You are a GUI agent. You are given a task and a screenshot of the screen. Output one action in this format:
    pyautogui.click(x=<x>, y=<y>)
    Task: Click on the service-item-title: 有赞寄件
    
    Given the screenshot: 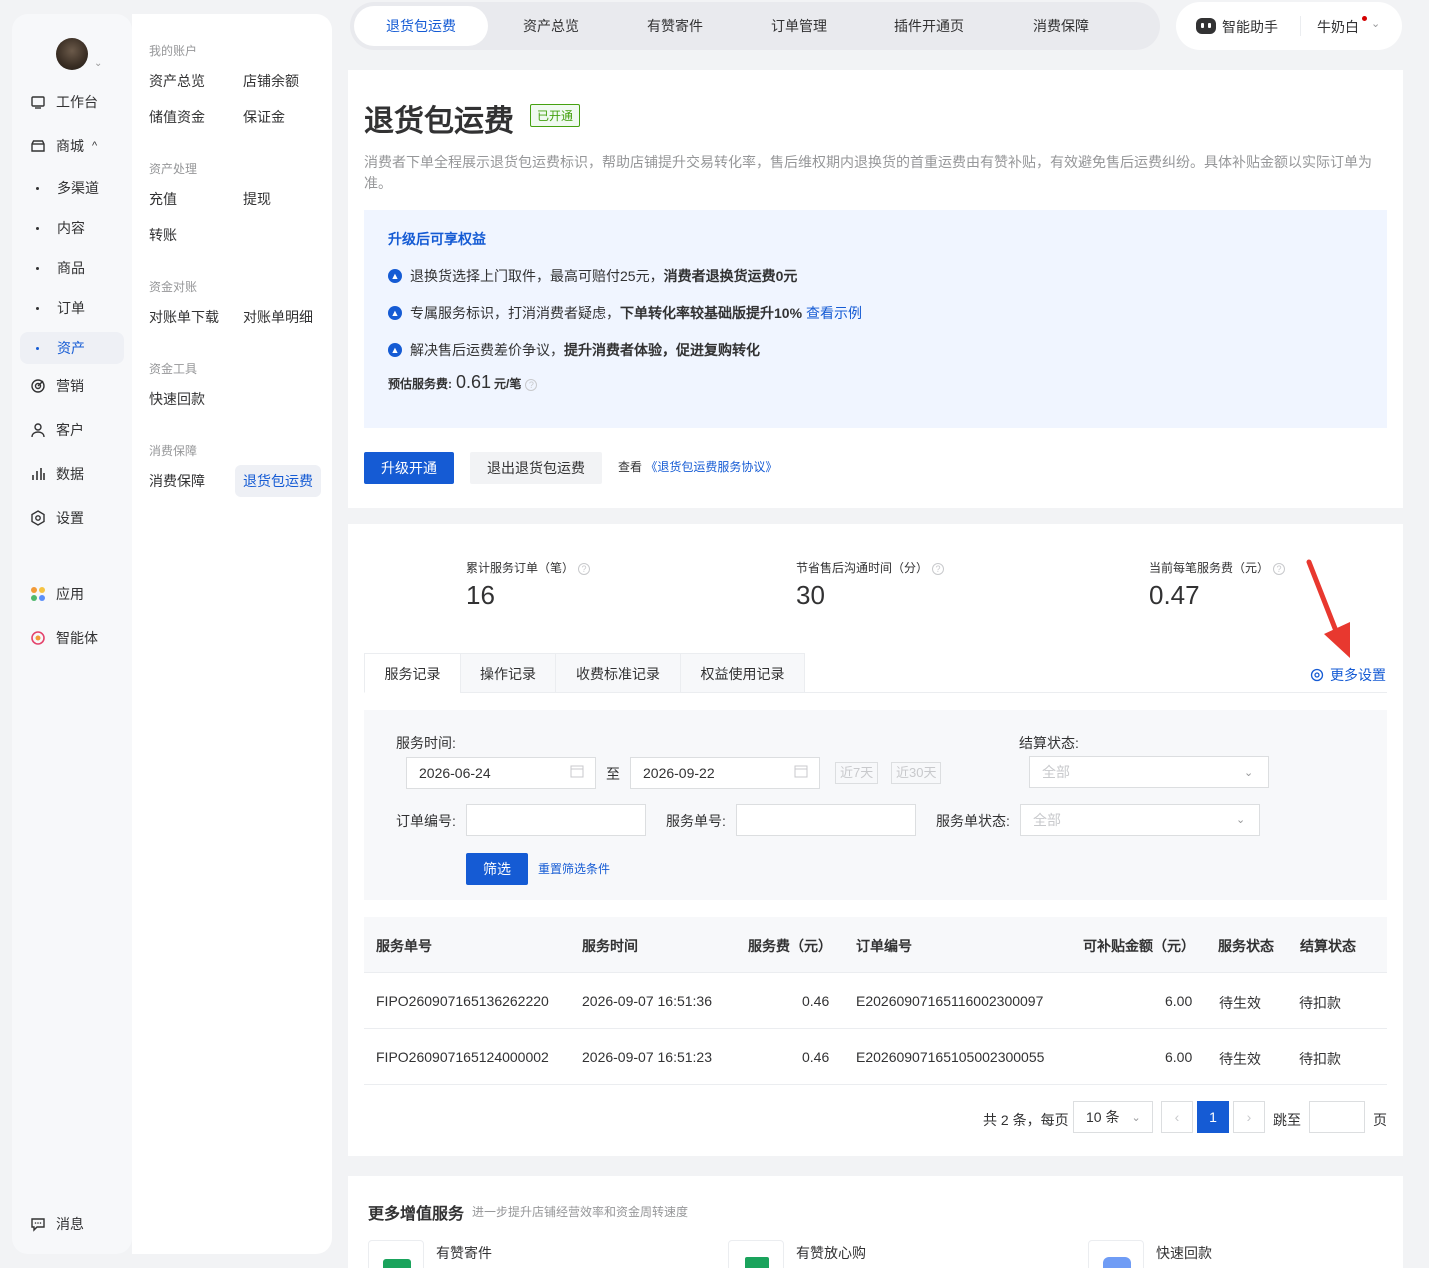 What is the action you would take?
    pyautogui.click(x=464, y=1253)
    